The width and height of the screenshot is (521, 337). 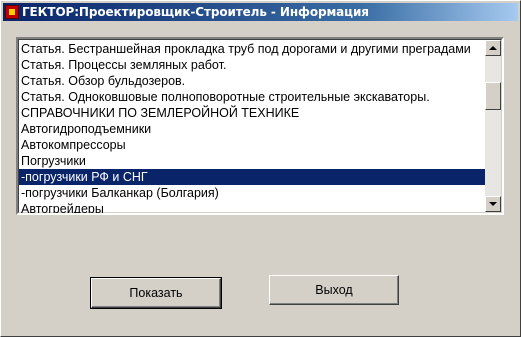 I want to click on list-item: СПРАВОЧНИКИ ПО ЗЕМЛЕРОЙНОЙ ТЕХНИКЕ, so click(x=253, y=113).